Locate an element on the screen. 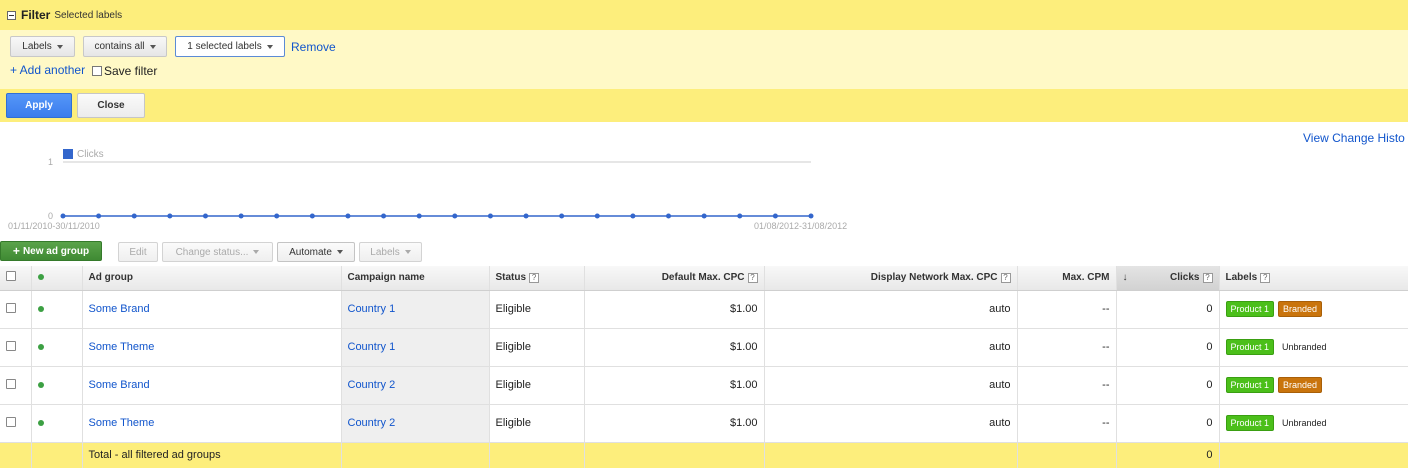  row-status-text: Eligible is located at coordinates (537, 385).